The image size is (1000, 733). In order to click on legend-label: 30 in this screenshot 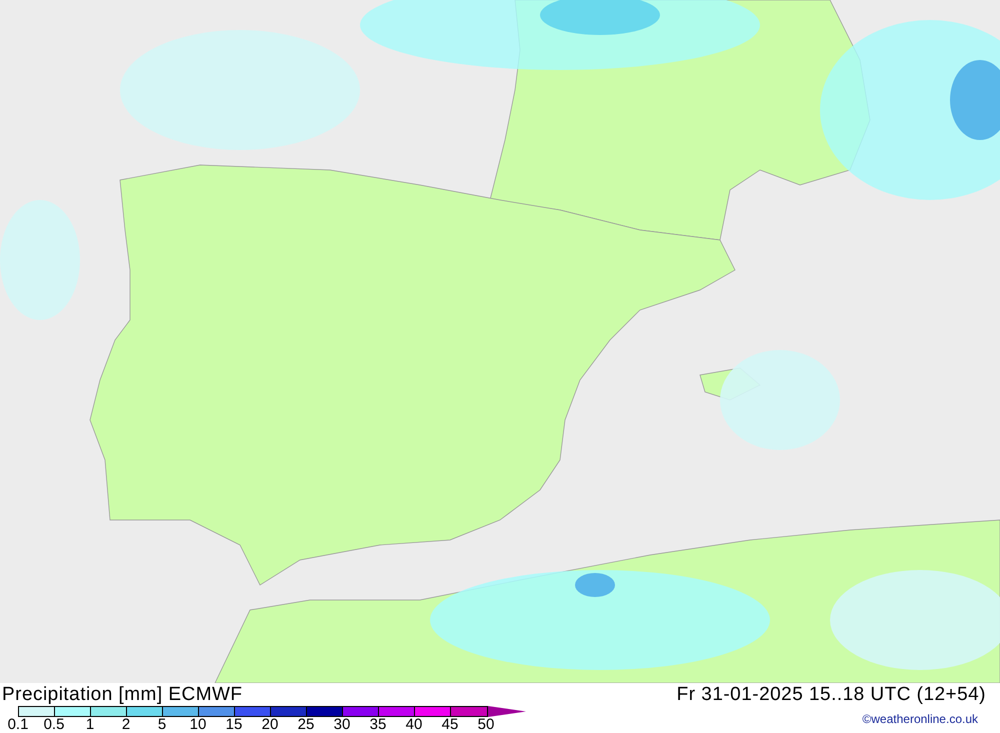, I will do `click(342, 725)`.